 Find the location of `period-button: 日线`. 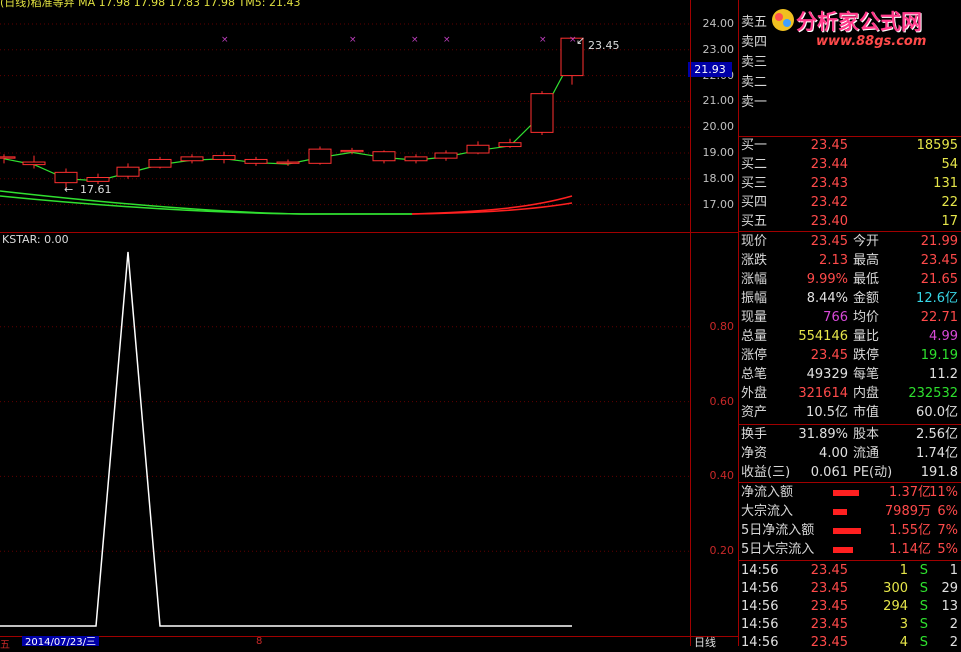

period-button: 日线 is located at coordinates (705, 642).